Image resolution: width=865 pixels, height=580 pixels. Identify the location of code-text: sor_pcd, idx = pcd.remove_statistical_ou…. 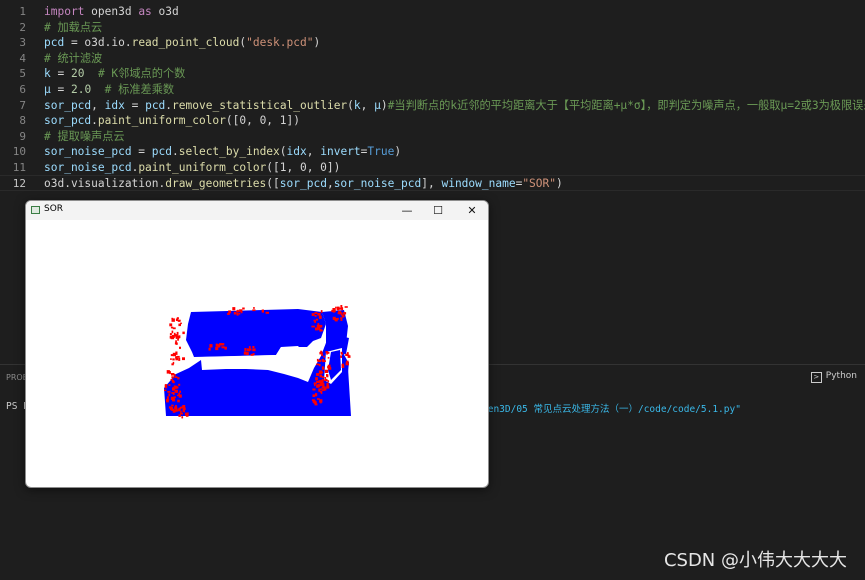
(454, 106).